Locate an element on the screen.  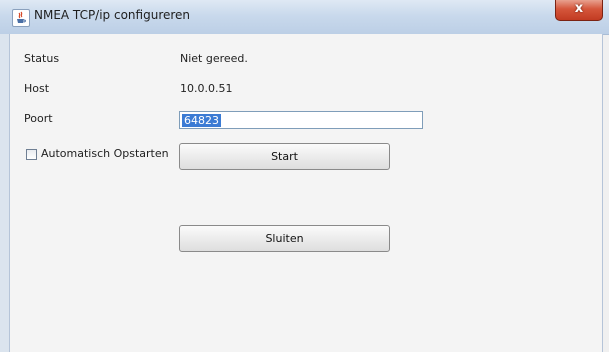
host-value: 10.0.0.51 is located at coordinates (206, 88).